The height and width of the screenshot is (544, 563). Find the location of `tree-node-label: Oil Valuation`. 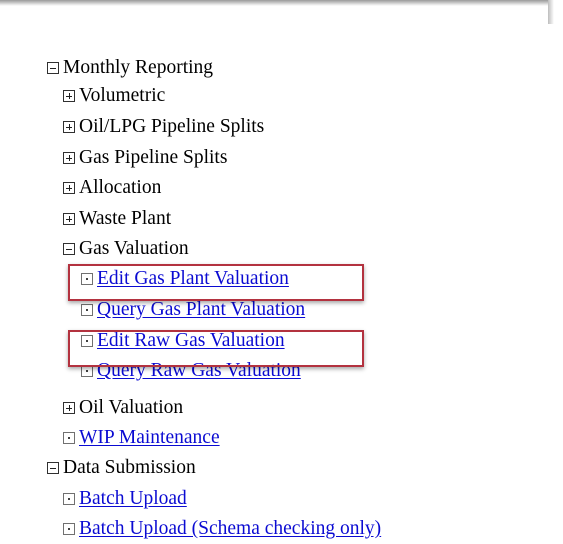

tree-node-label: Oil Valuation is located at coordinates (131, 407).